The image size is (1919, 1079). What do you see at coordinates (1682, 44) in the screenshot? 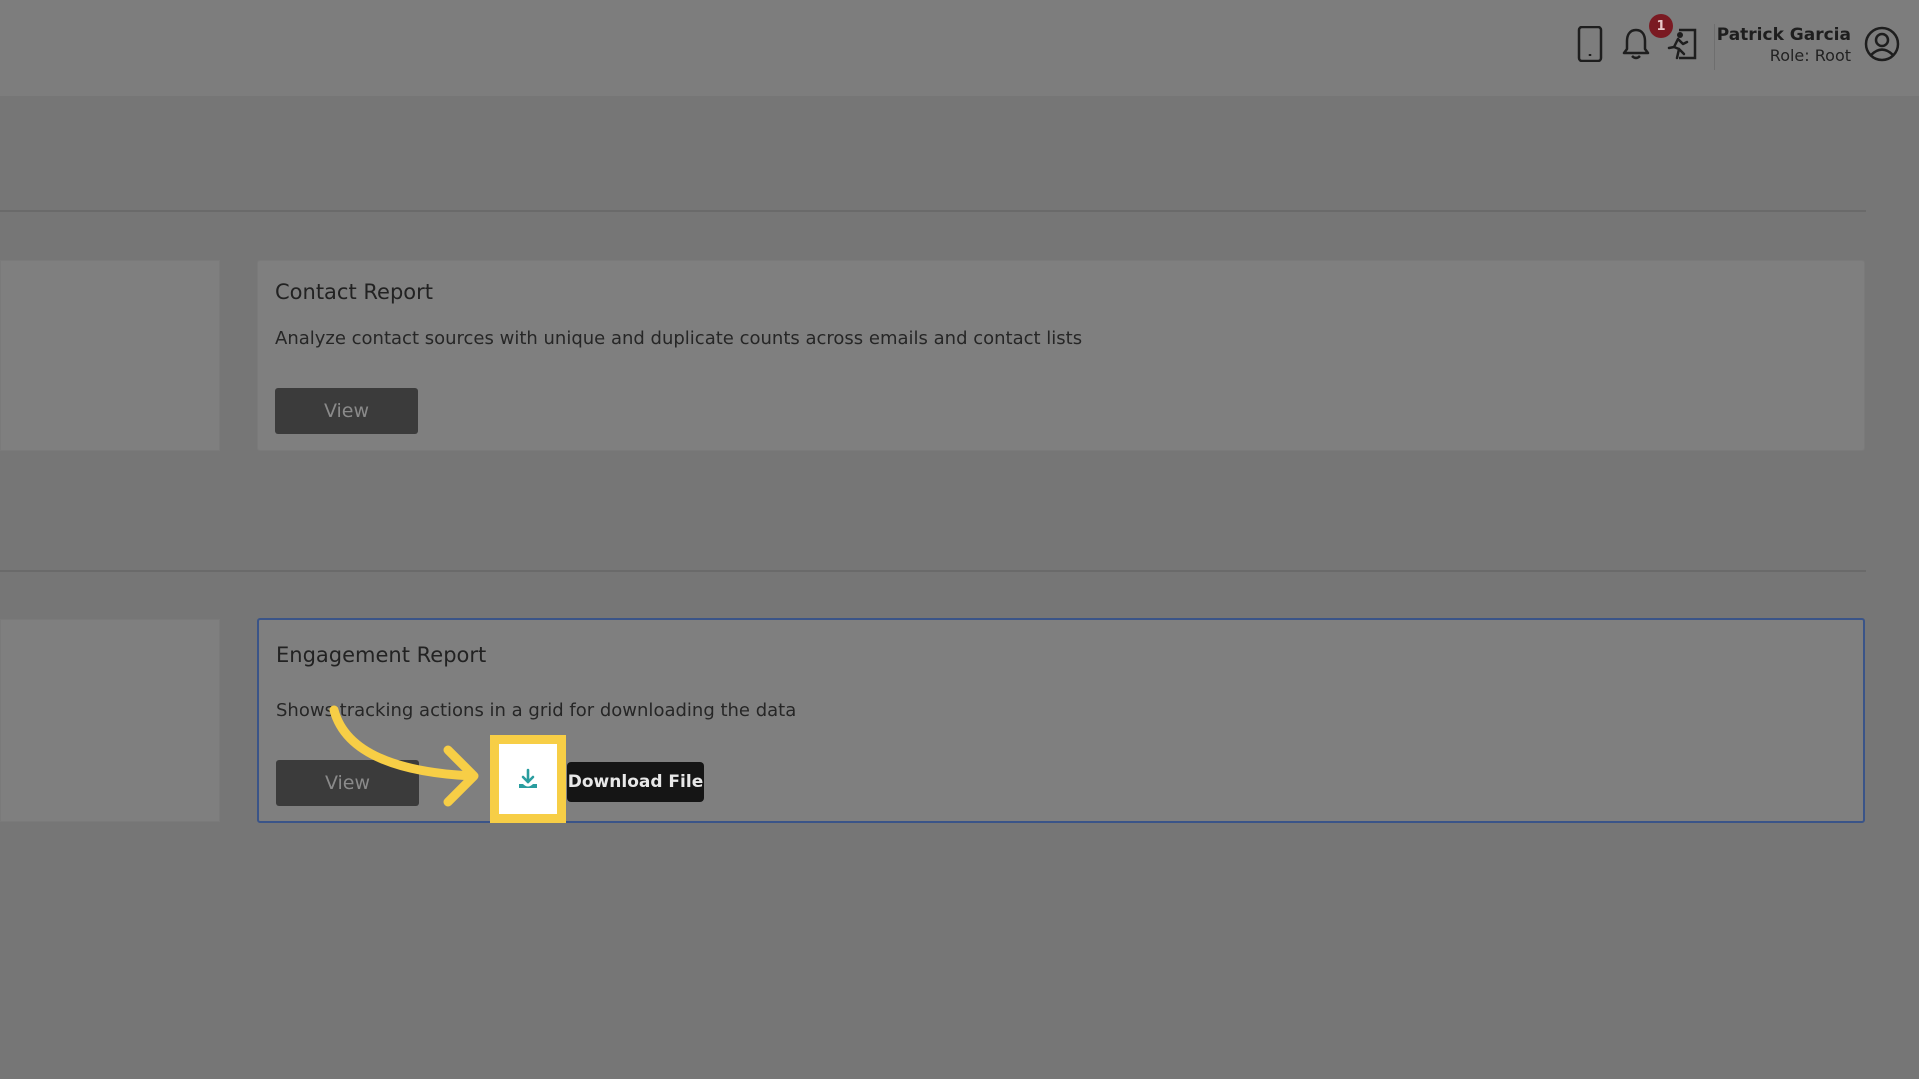
I see `exit-icon` at bounding box center [1682, 44].